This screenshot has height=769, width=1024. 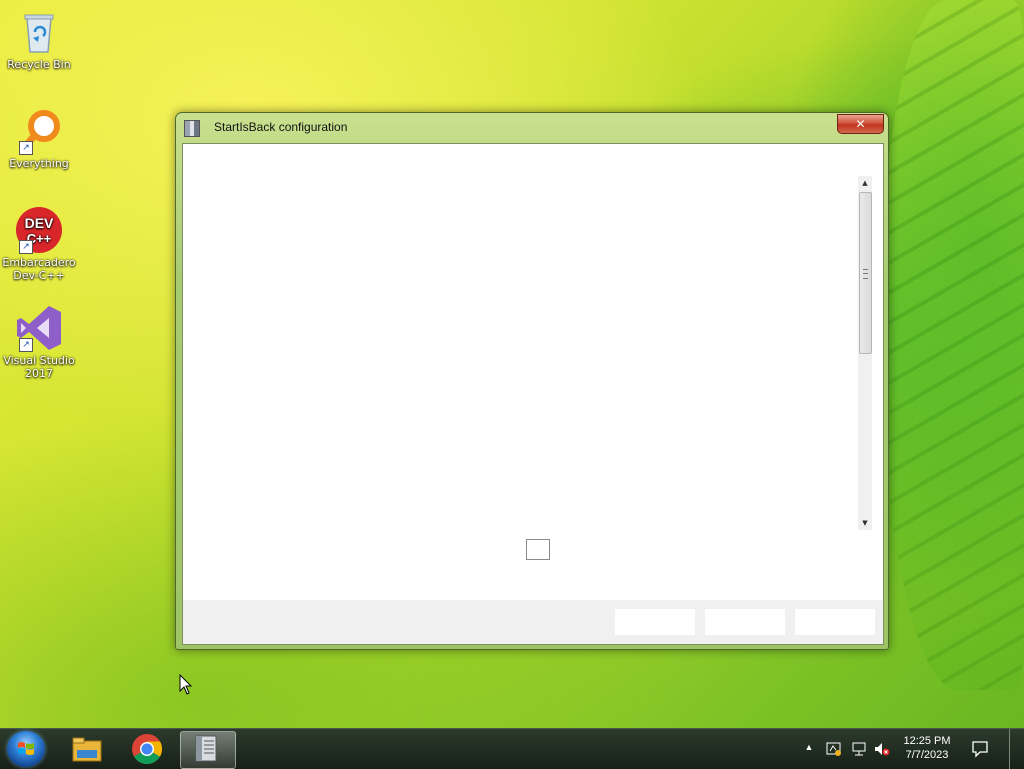 I want to click on wallpaper-leaf, so click(x=952, y=345).